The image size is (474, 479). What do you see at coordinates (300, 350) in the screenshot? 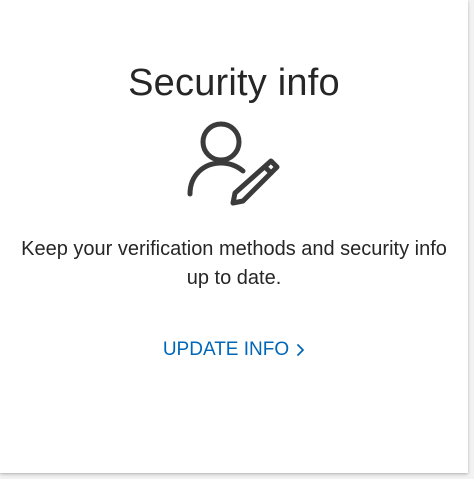
I see `chevron-right-icon` at bounding box center [300, 350].